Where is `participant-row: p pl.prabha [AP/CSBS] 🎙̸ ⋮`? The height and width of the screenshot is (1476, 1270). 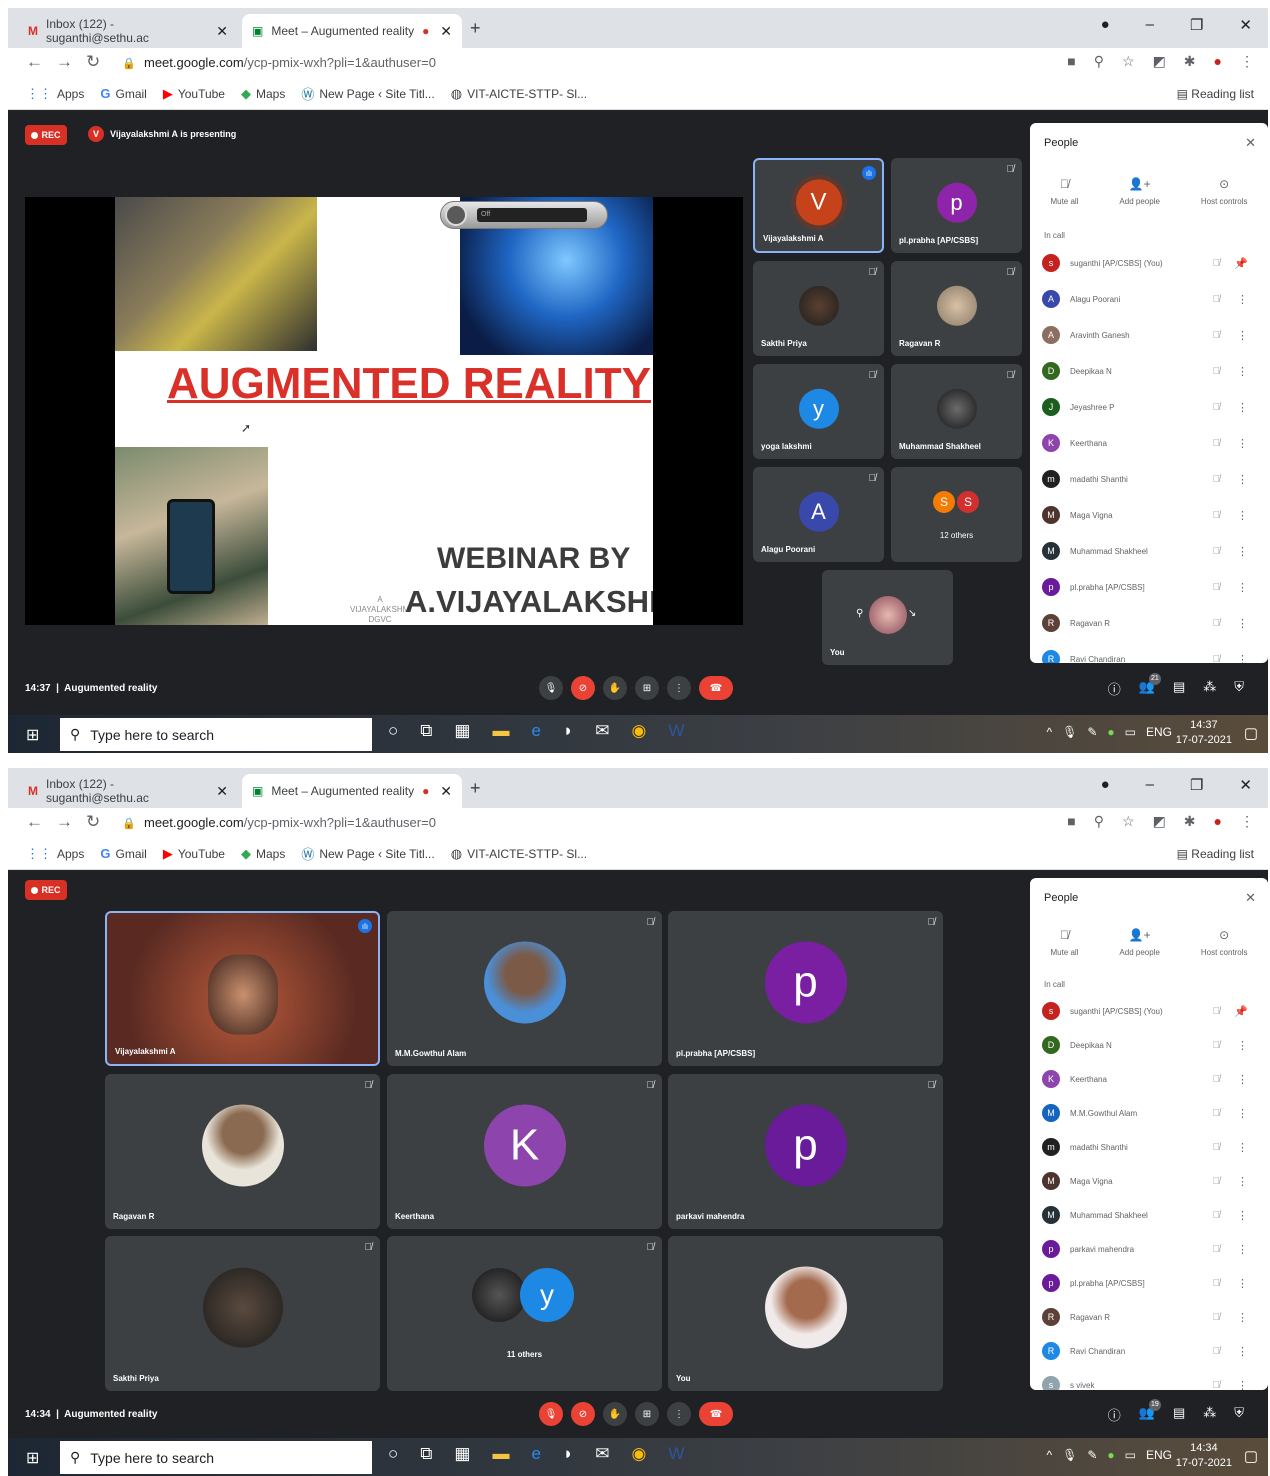
participant-row: p pl.prabha [AP/CSBS] 🎙̸ ⋮ is located at coordinates (1149, 587).